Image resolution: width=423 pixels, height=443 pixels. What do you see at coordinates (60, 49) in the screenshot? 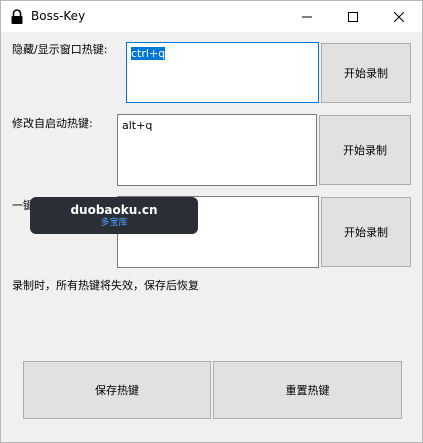
I see `hide-show-hotkey-label: 隐藏/显示窗口热键:` at bounding box center [60, 49].